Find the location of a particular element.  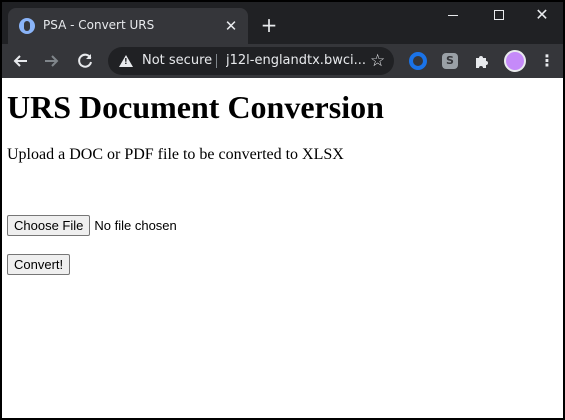

minimize-icon is located at coordinates (453, 15).